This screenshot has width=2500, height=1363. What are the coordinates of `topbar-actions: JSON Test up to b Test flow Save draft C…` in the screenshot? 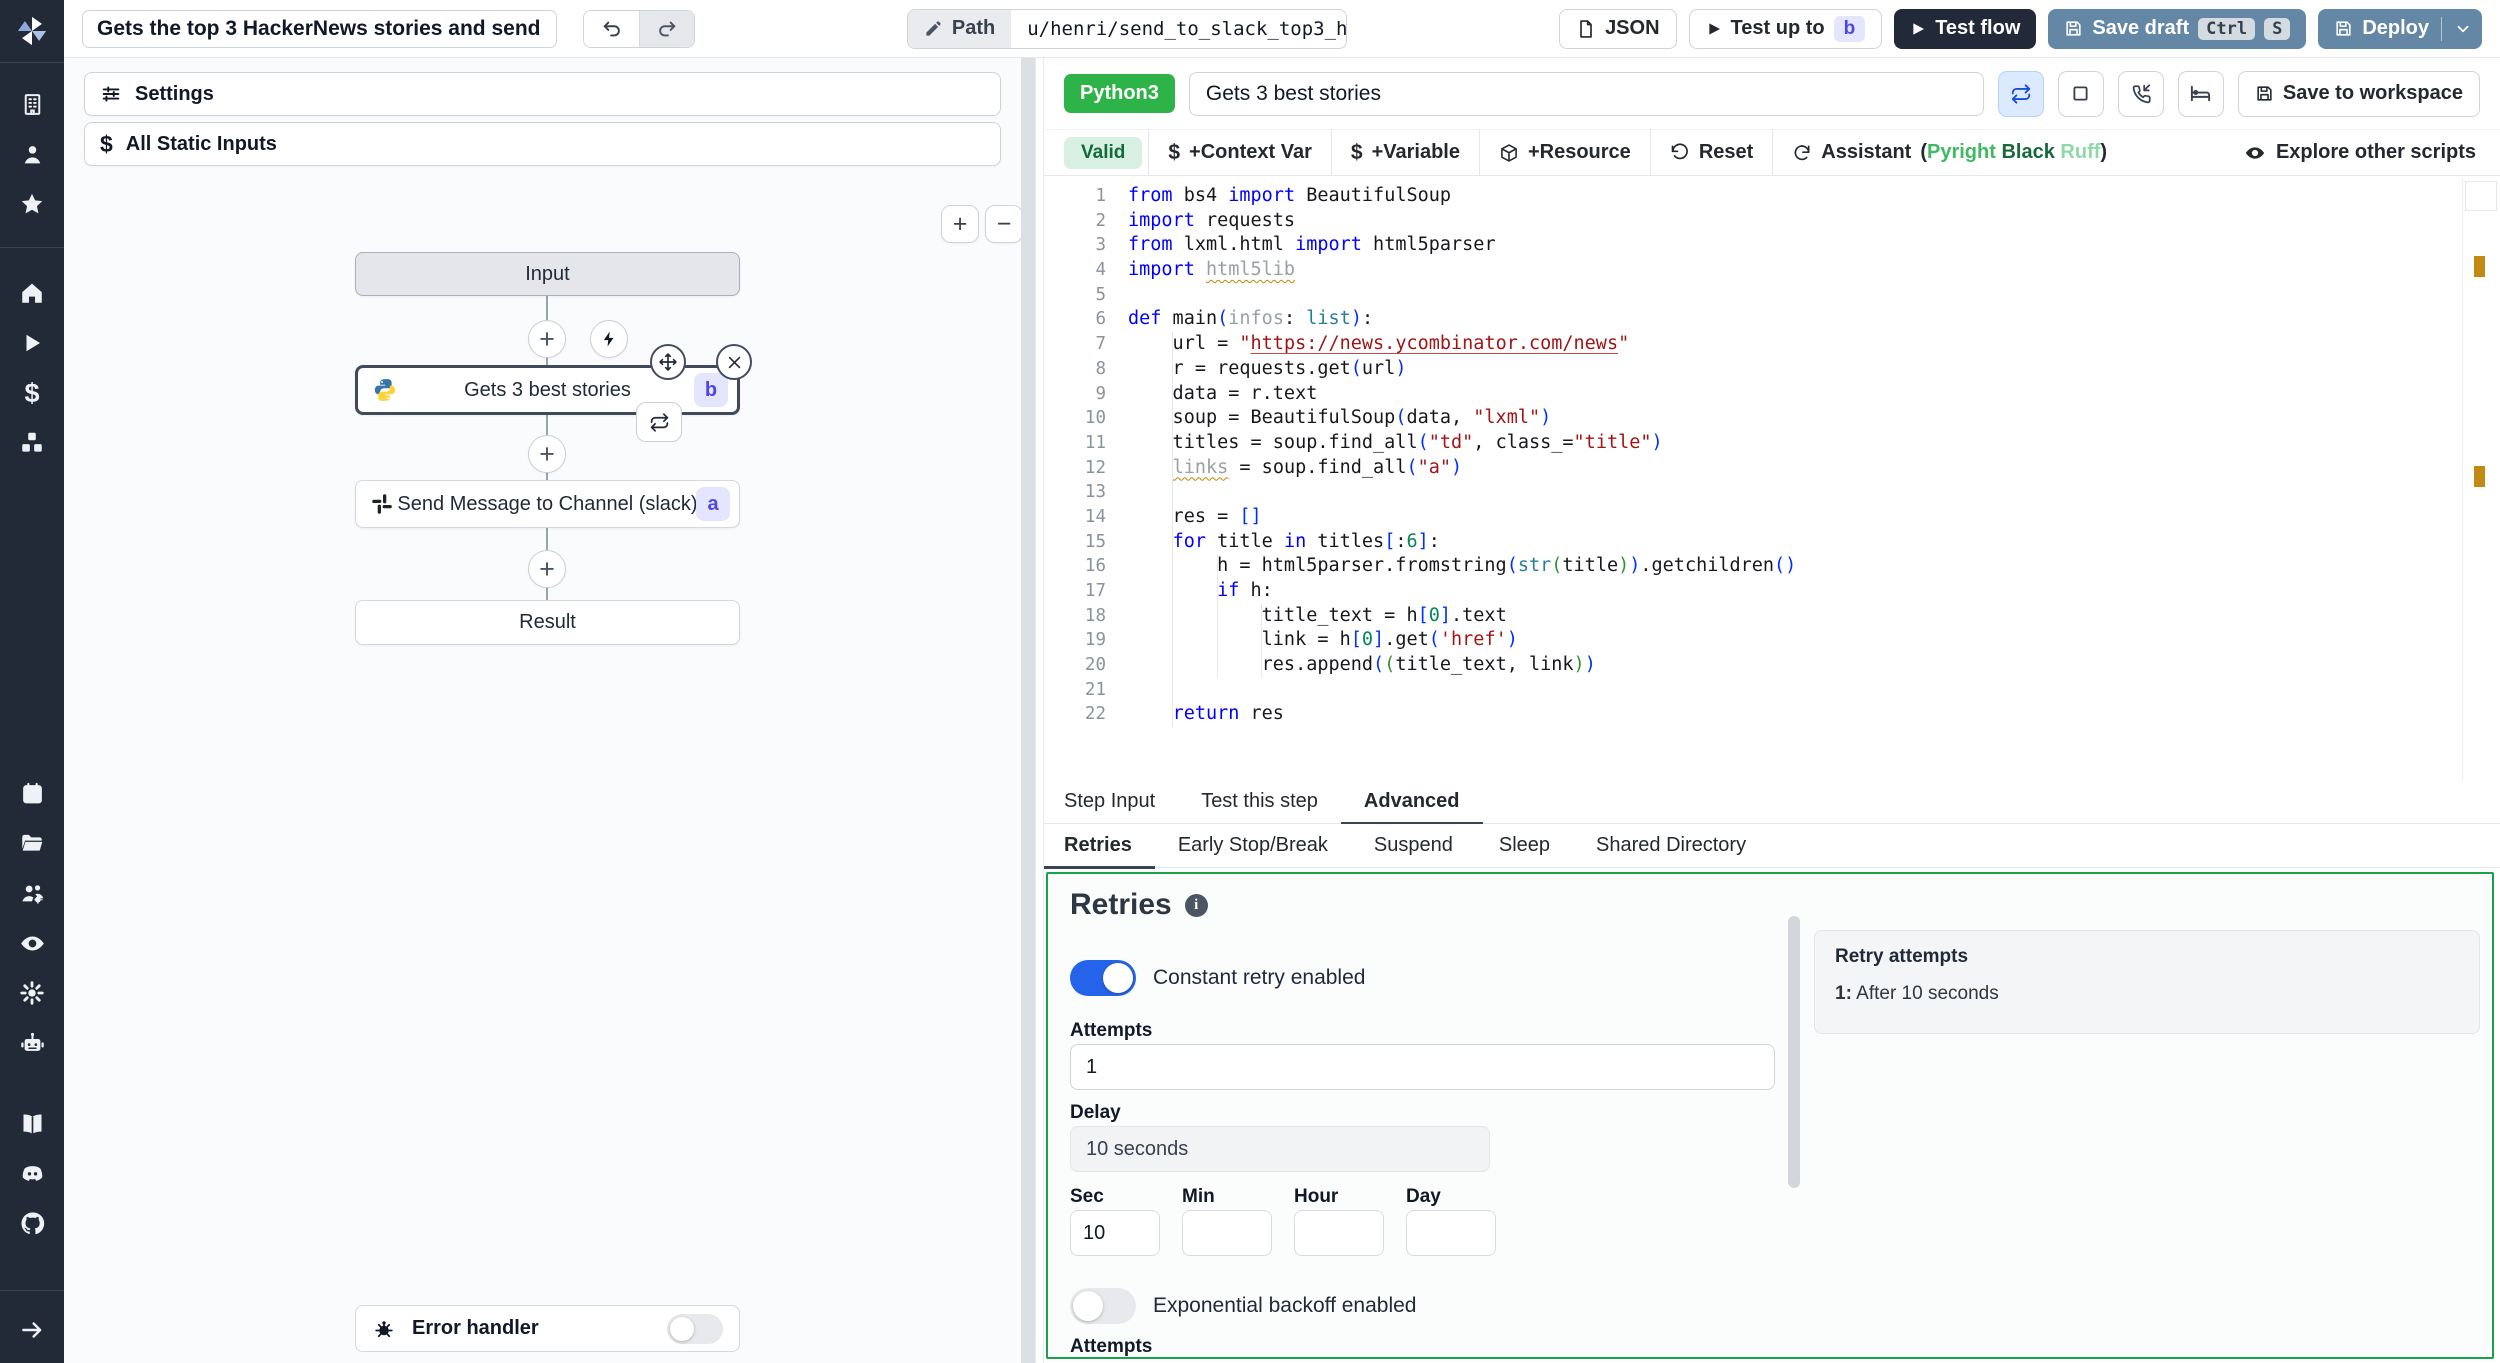 It's located at (2020, 28).